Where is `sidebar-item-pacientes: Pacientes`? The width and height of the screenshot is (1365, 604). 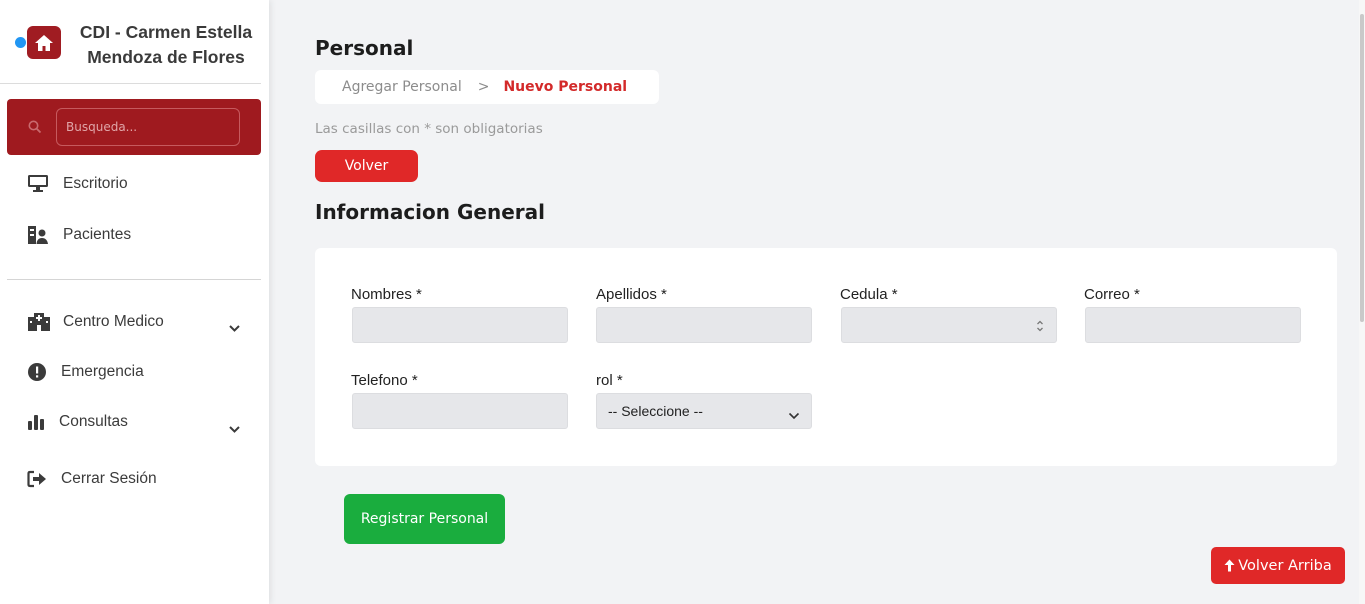 sidebar-item-pacientes: Pacientes is located at coordinates (79, 235).